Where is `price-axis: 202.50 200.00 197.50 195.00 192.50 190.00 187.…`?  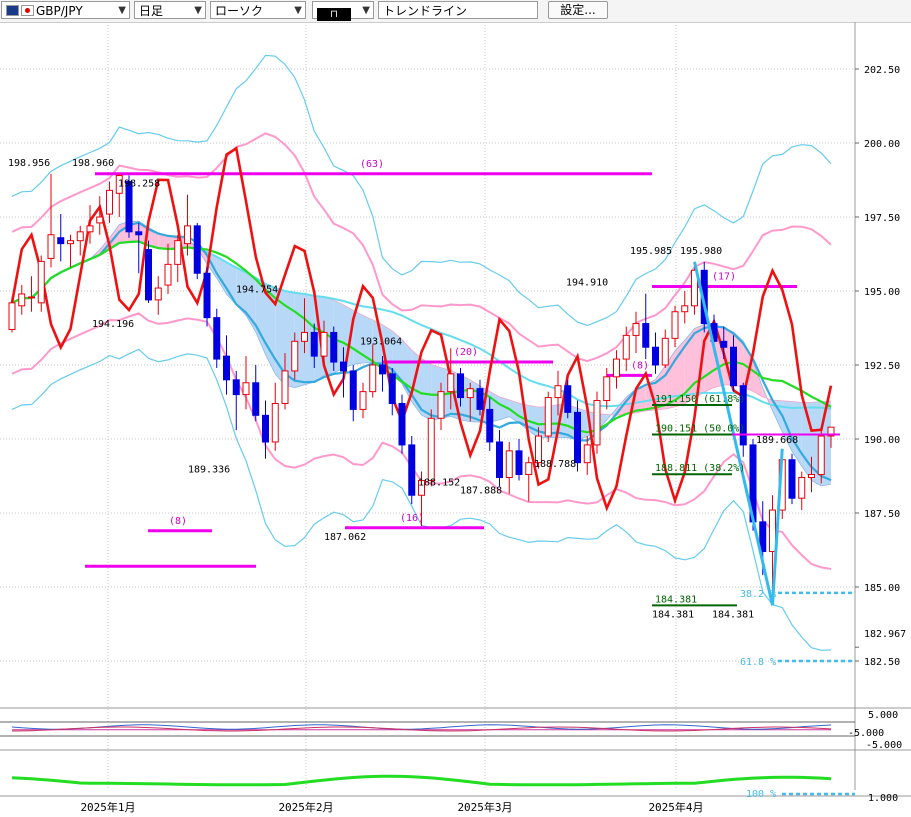
price-axis: 202.50 200.00 197.50 195.00 192.50 190.00 187.… is located at coordinates (880, 406).